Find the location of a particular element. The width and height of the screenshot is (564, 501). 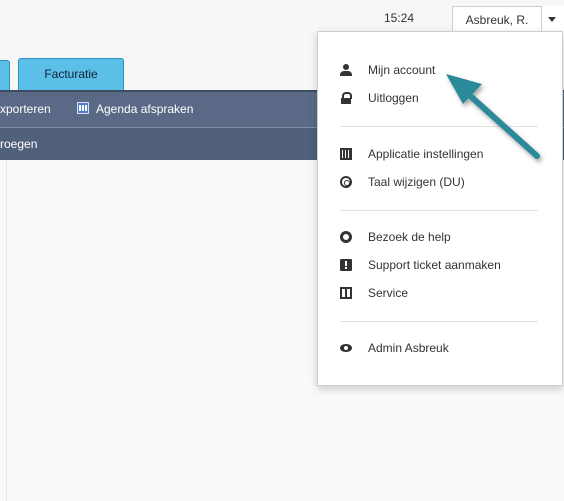

arrow-shaft is located at coordinates (502, 124).